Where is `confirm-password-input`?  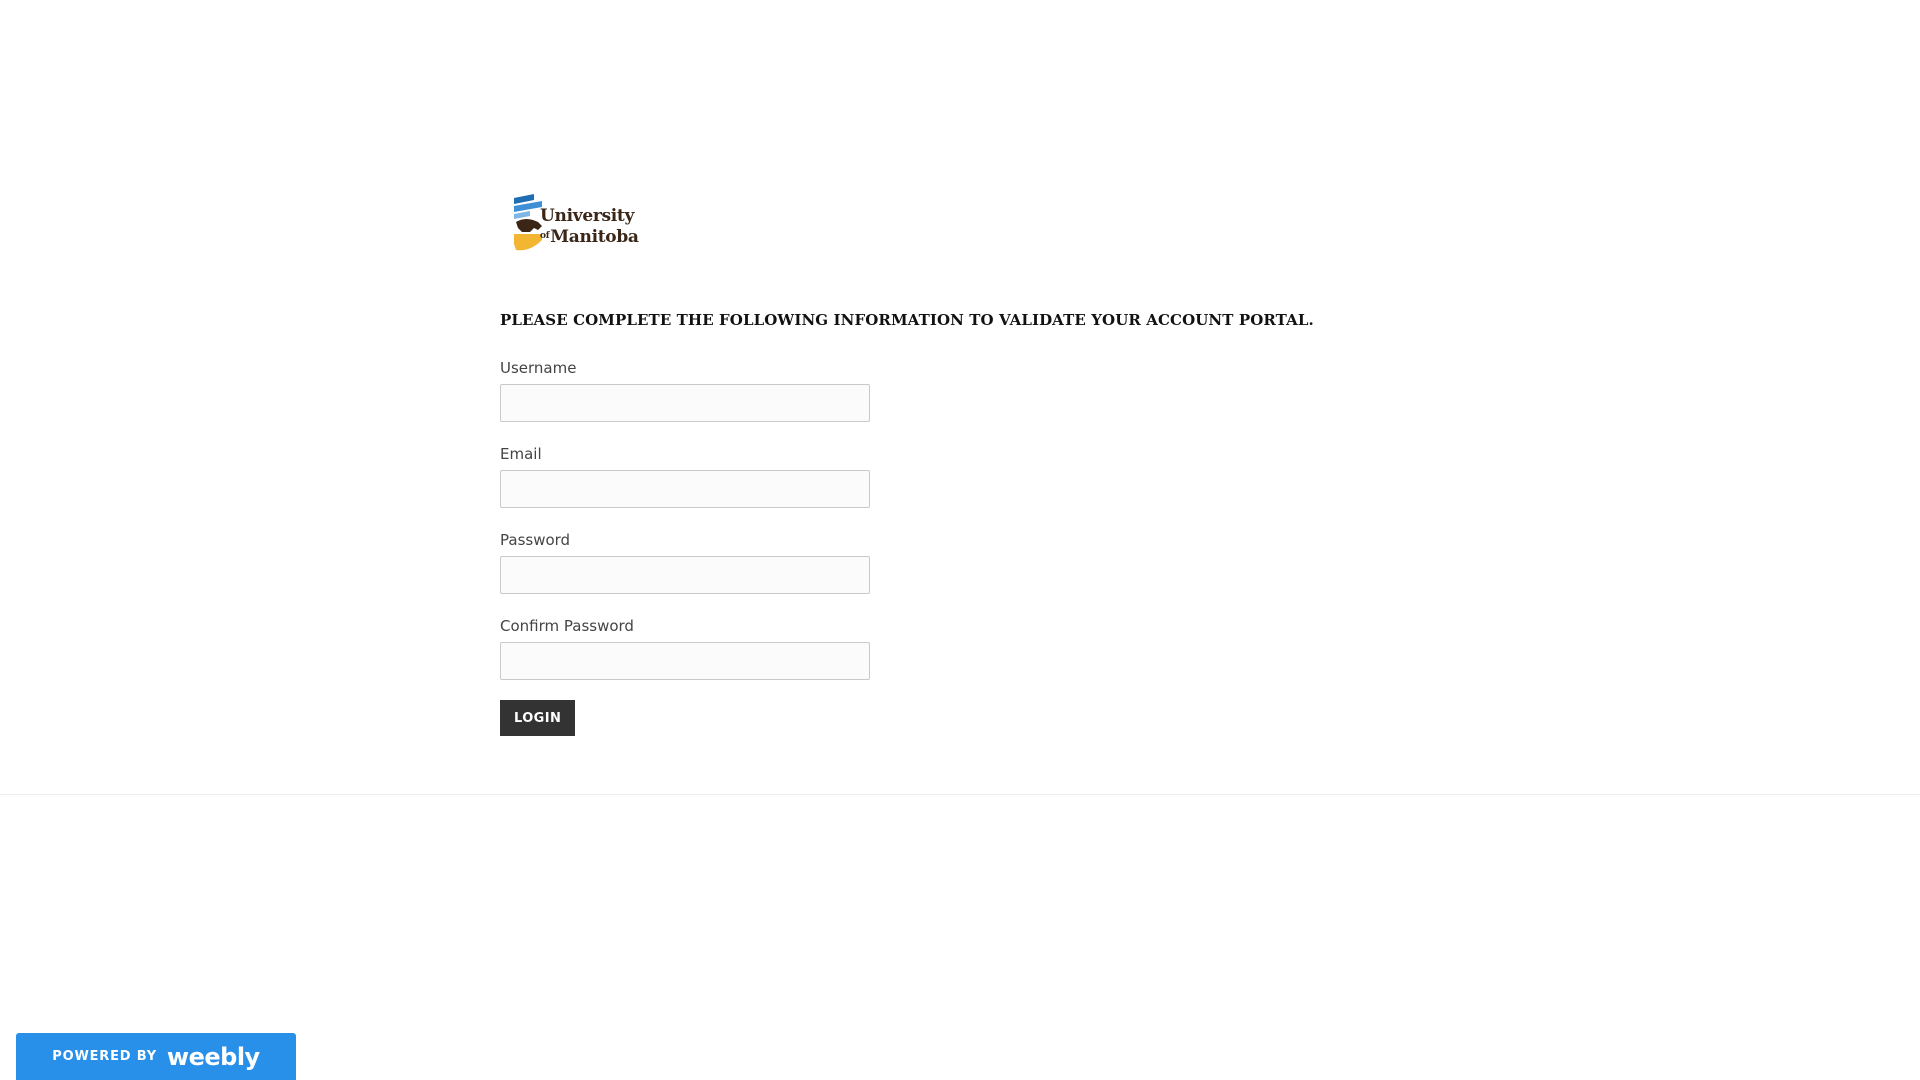 confirm-password-input is located at coordinates (685, 661).